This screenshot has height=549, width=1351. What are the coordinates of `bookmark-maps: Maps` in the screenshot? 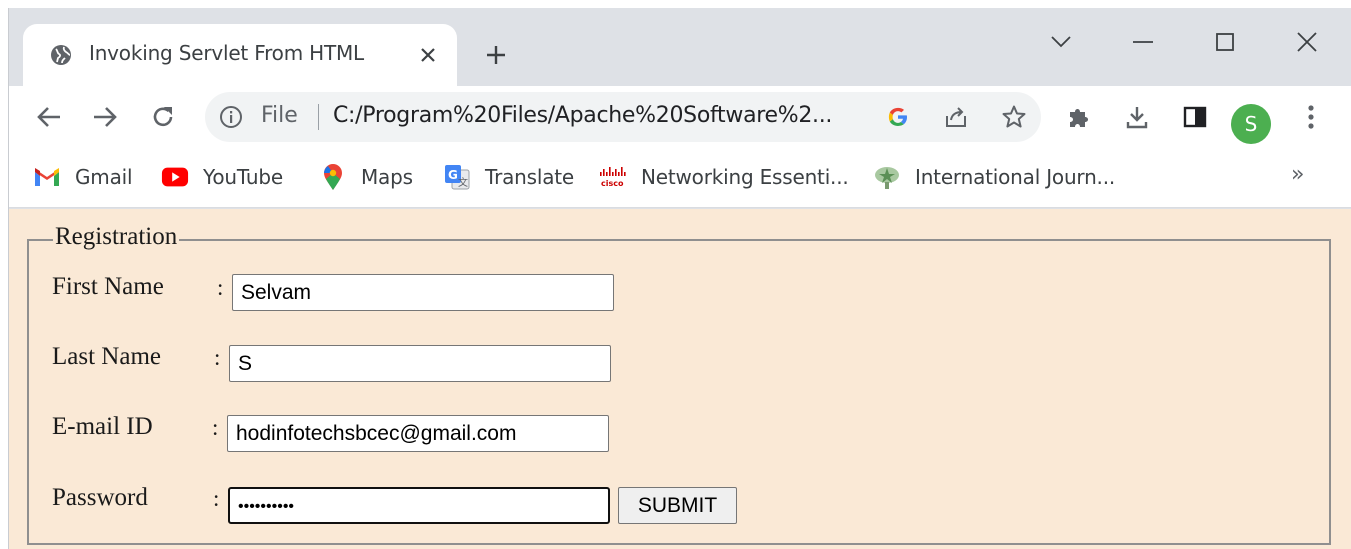 It's located at (366, 177).